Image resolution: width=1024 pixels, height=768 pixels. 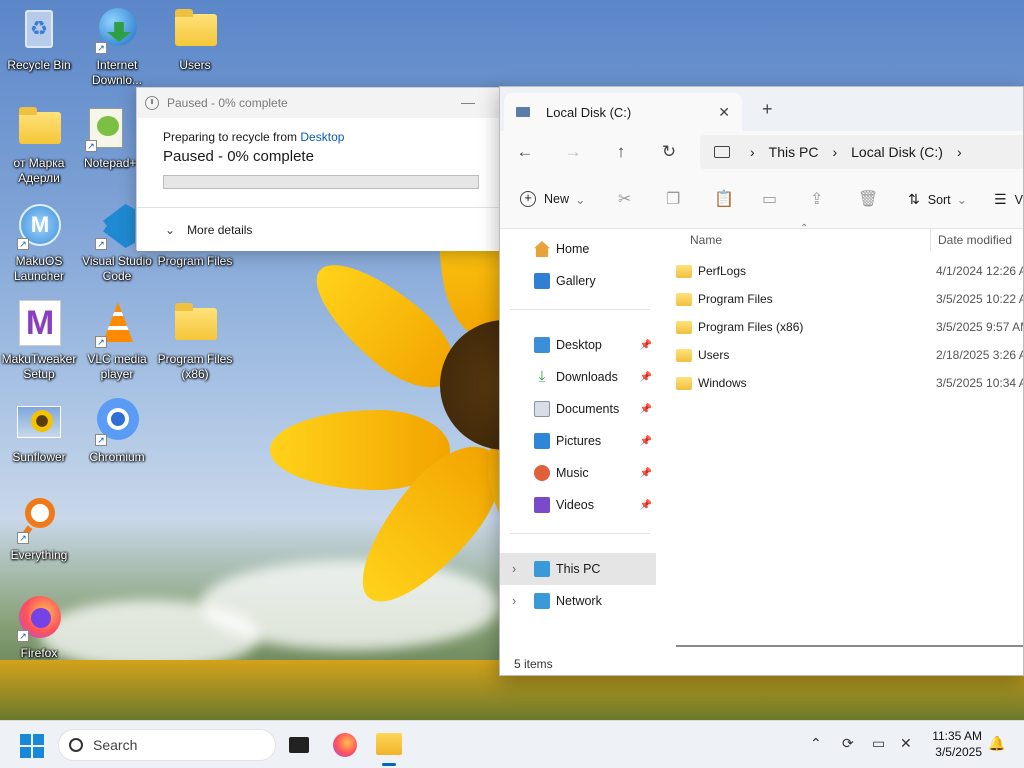 I want to click on desktop-icon-recycle-bin: ♻ Recycle Bin, so click(x=39, y=39).